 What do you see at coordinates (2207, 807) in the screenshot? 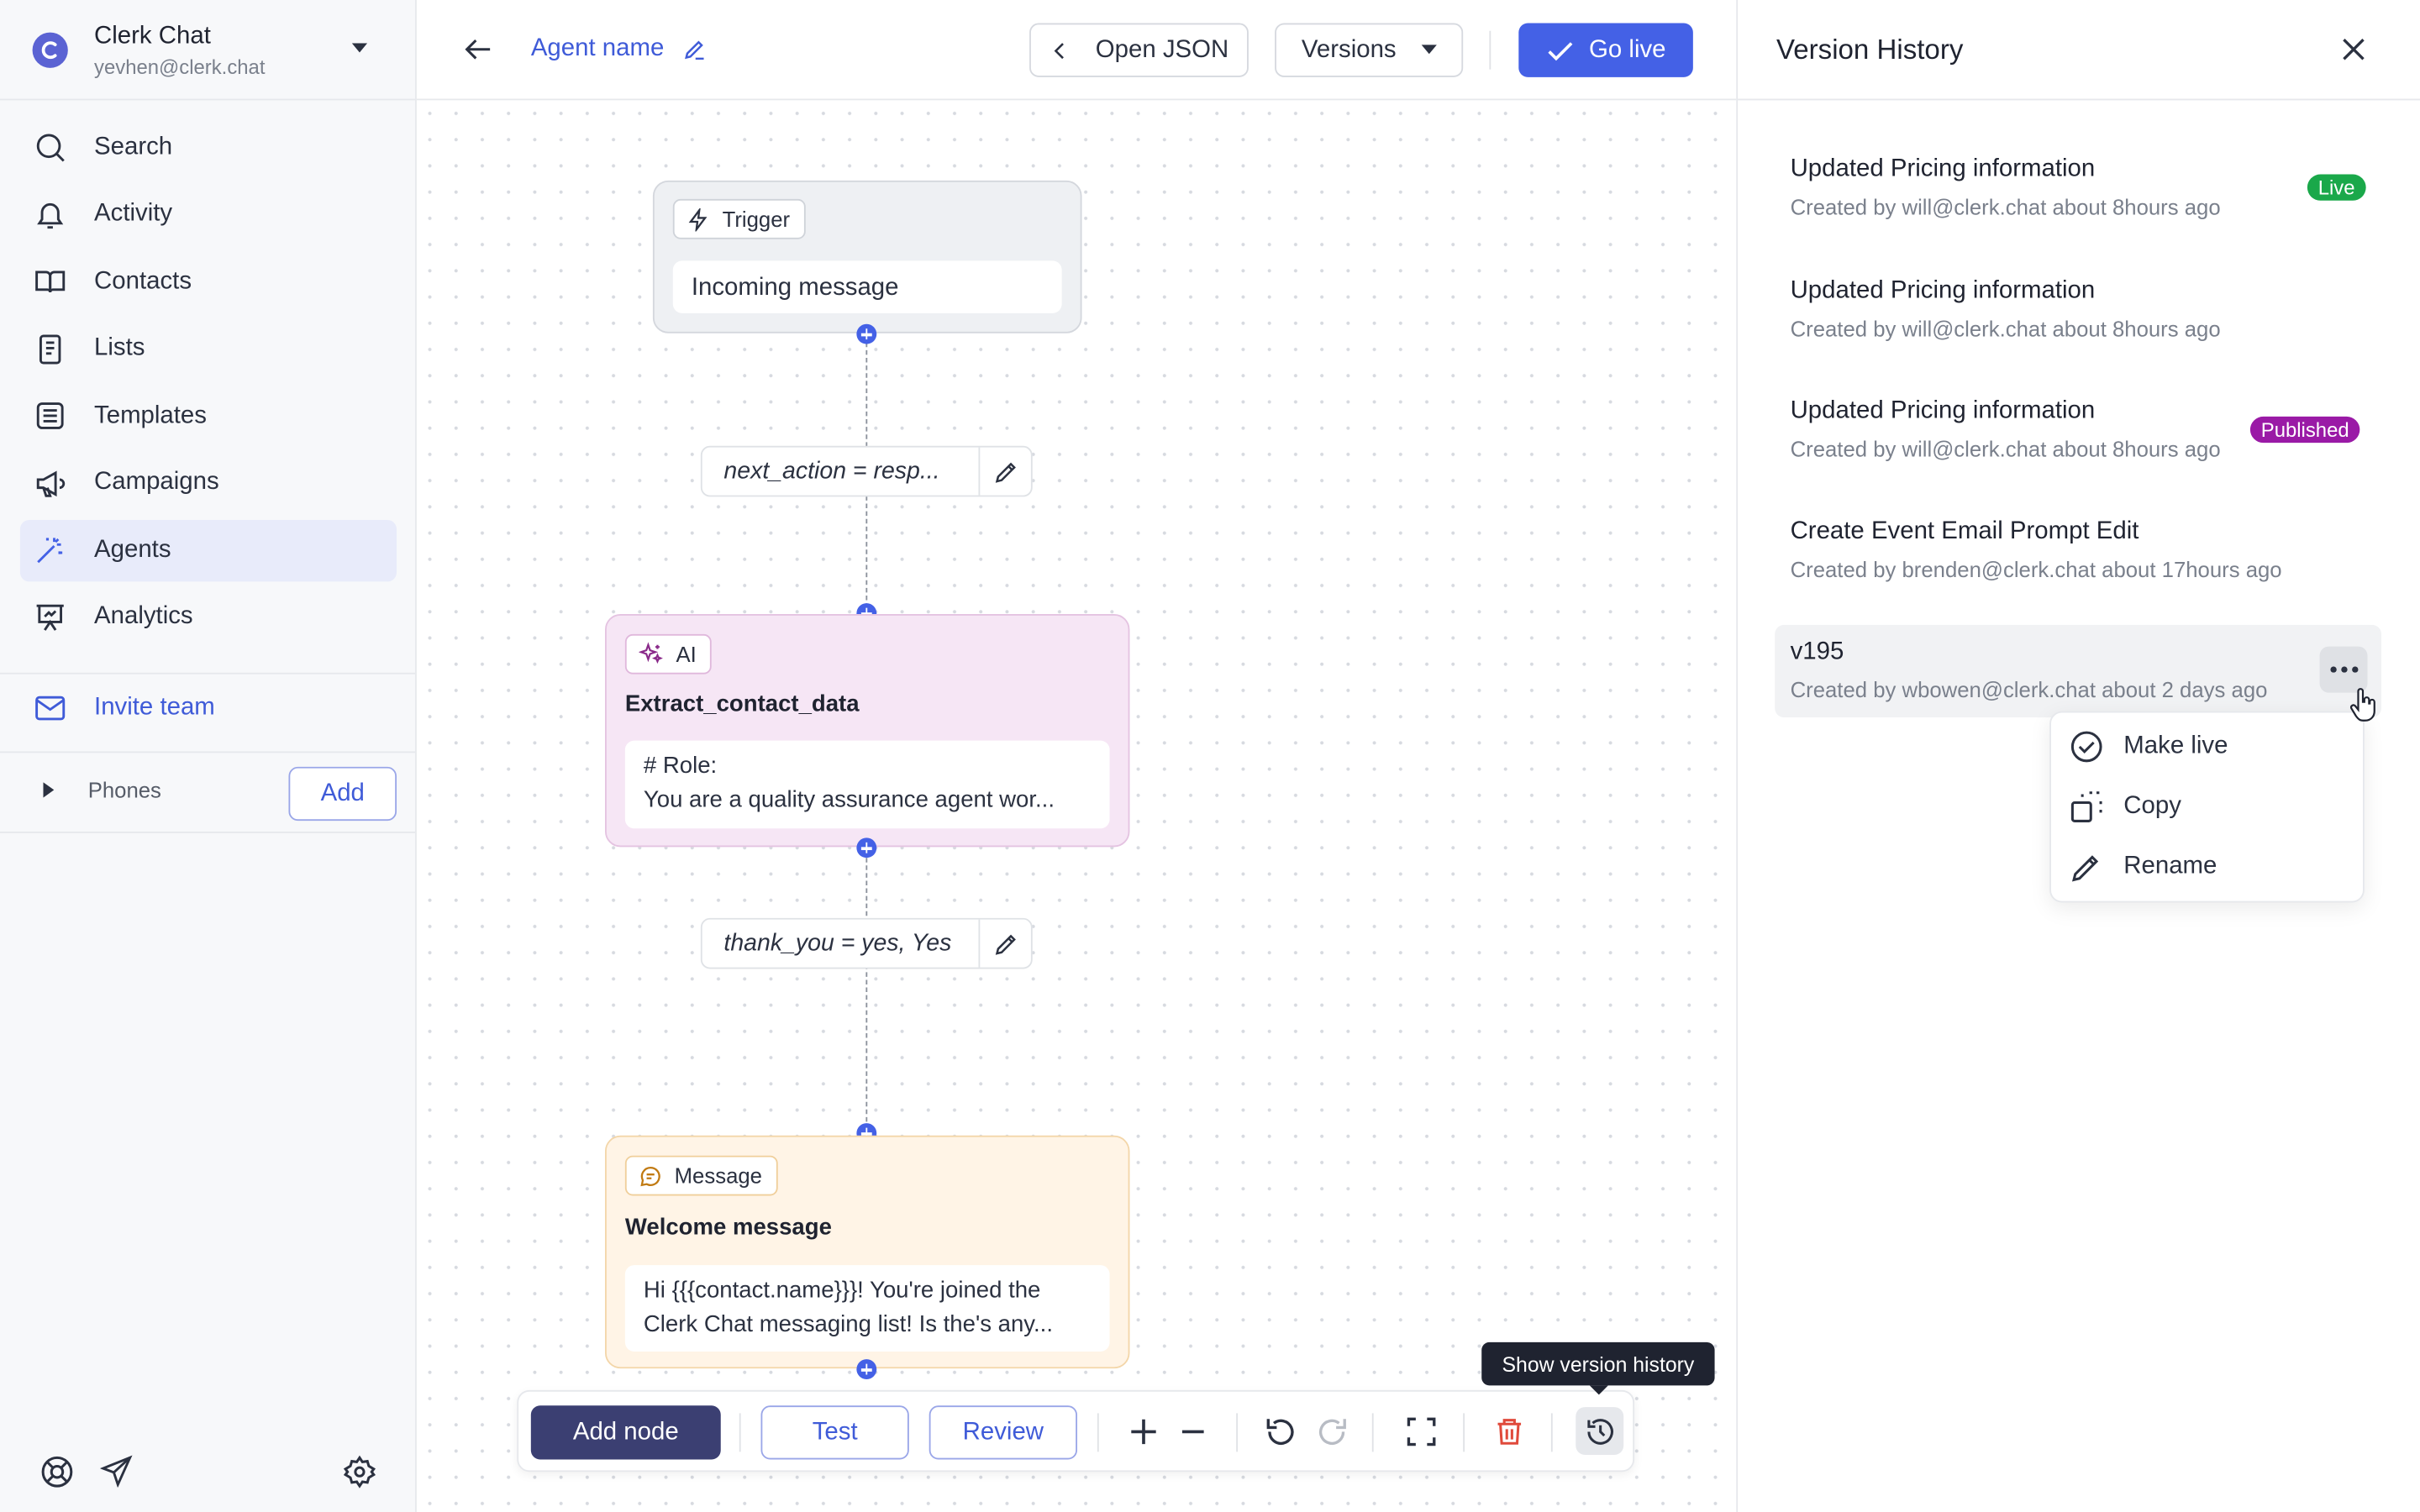
I see `version-context-menu: Make live Copy Rename` at bounding box center [2207, 807].